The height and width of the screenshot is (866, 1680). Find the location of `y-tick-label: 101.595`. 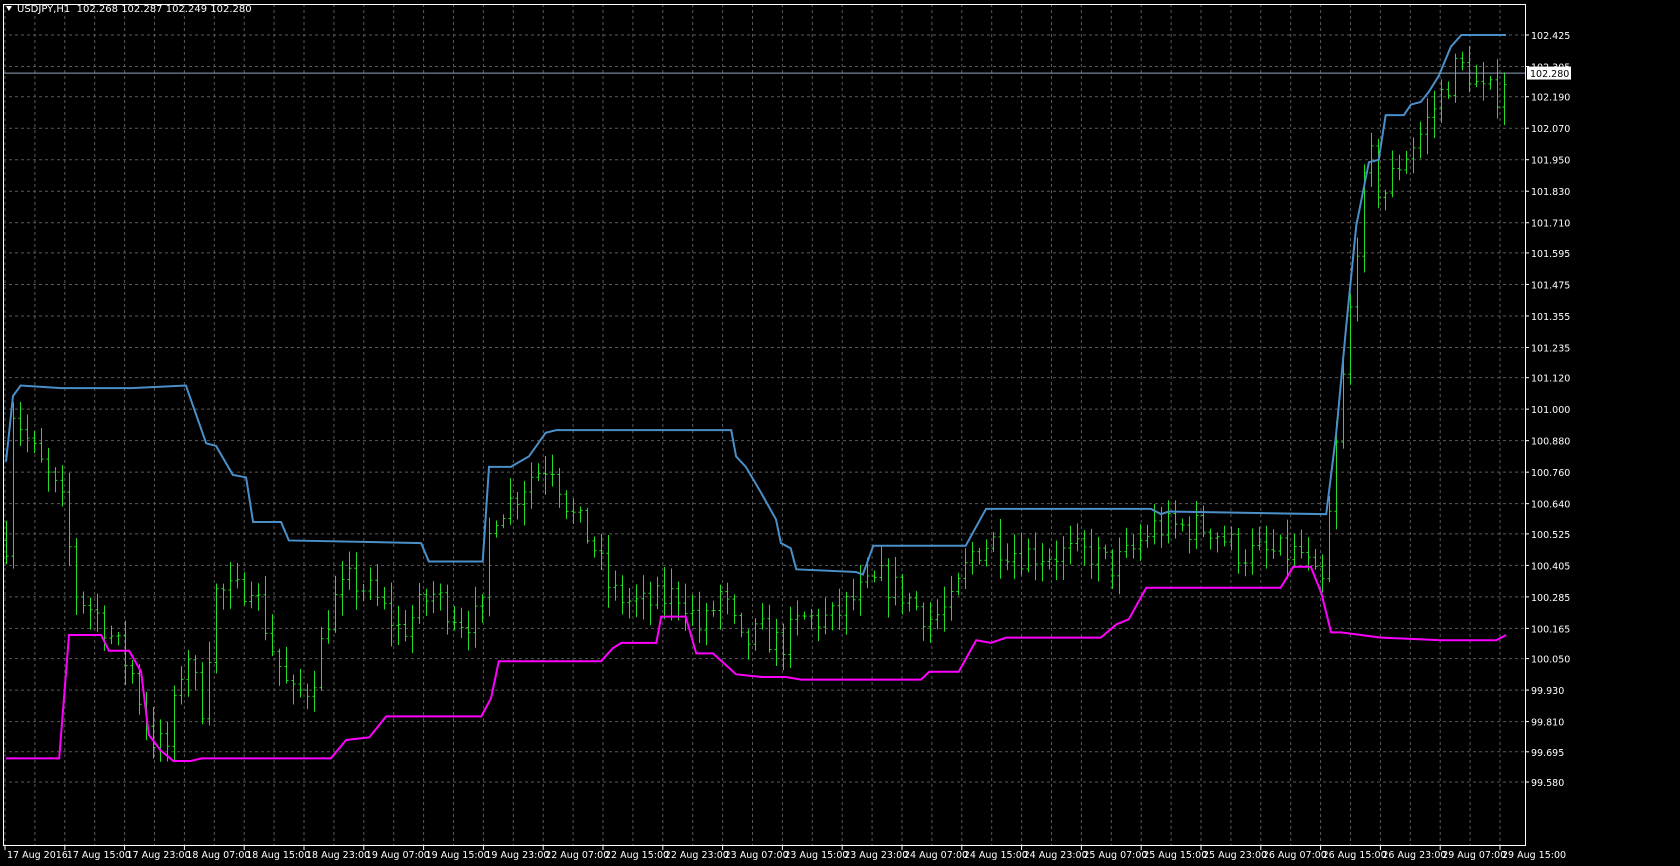

y-tick-label: 101.595 is located at coordinates (1550, 254).